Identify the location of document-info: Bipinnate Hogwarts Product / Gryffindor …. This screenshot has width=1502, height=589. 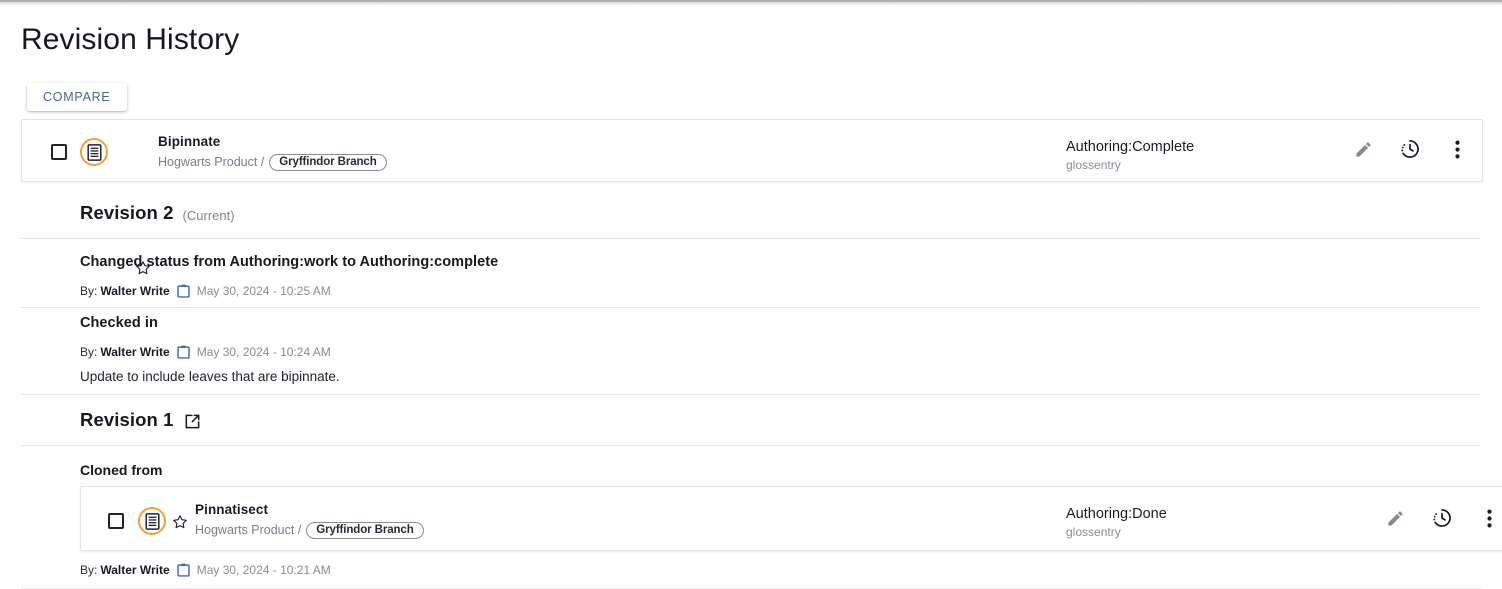
(272, 152).